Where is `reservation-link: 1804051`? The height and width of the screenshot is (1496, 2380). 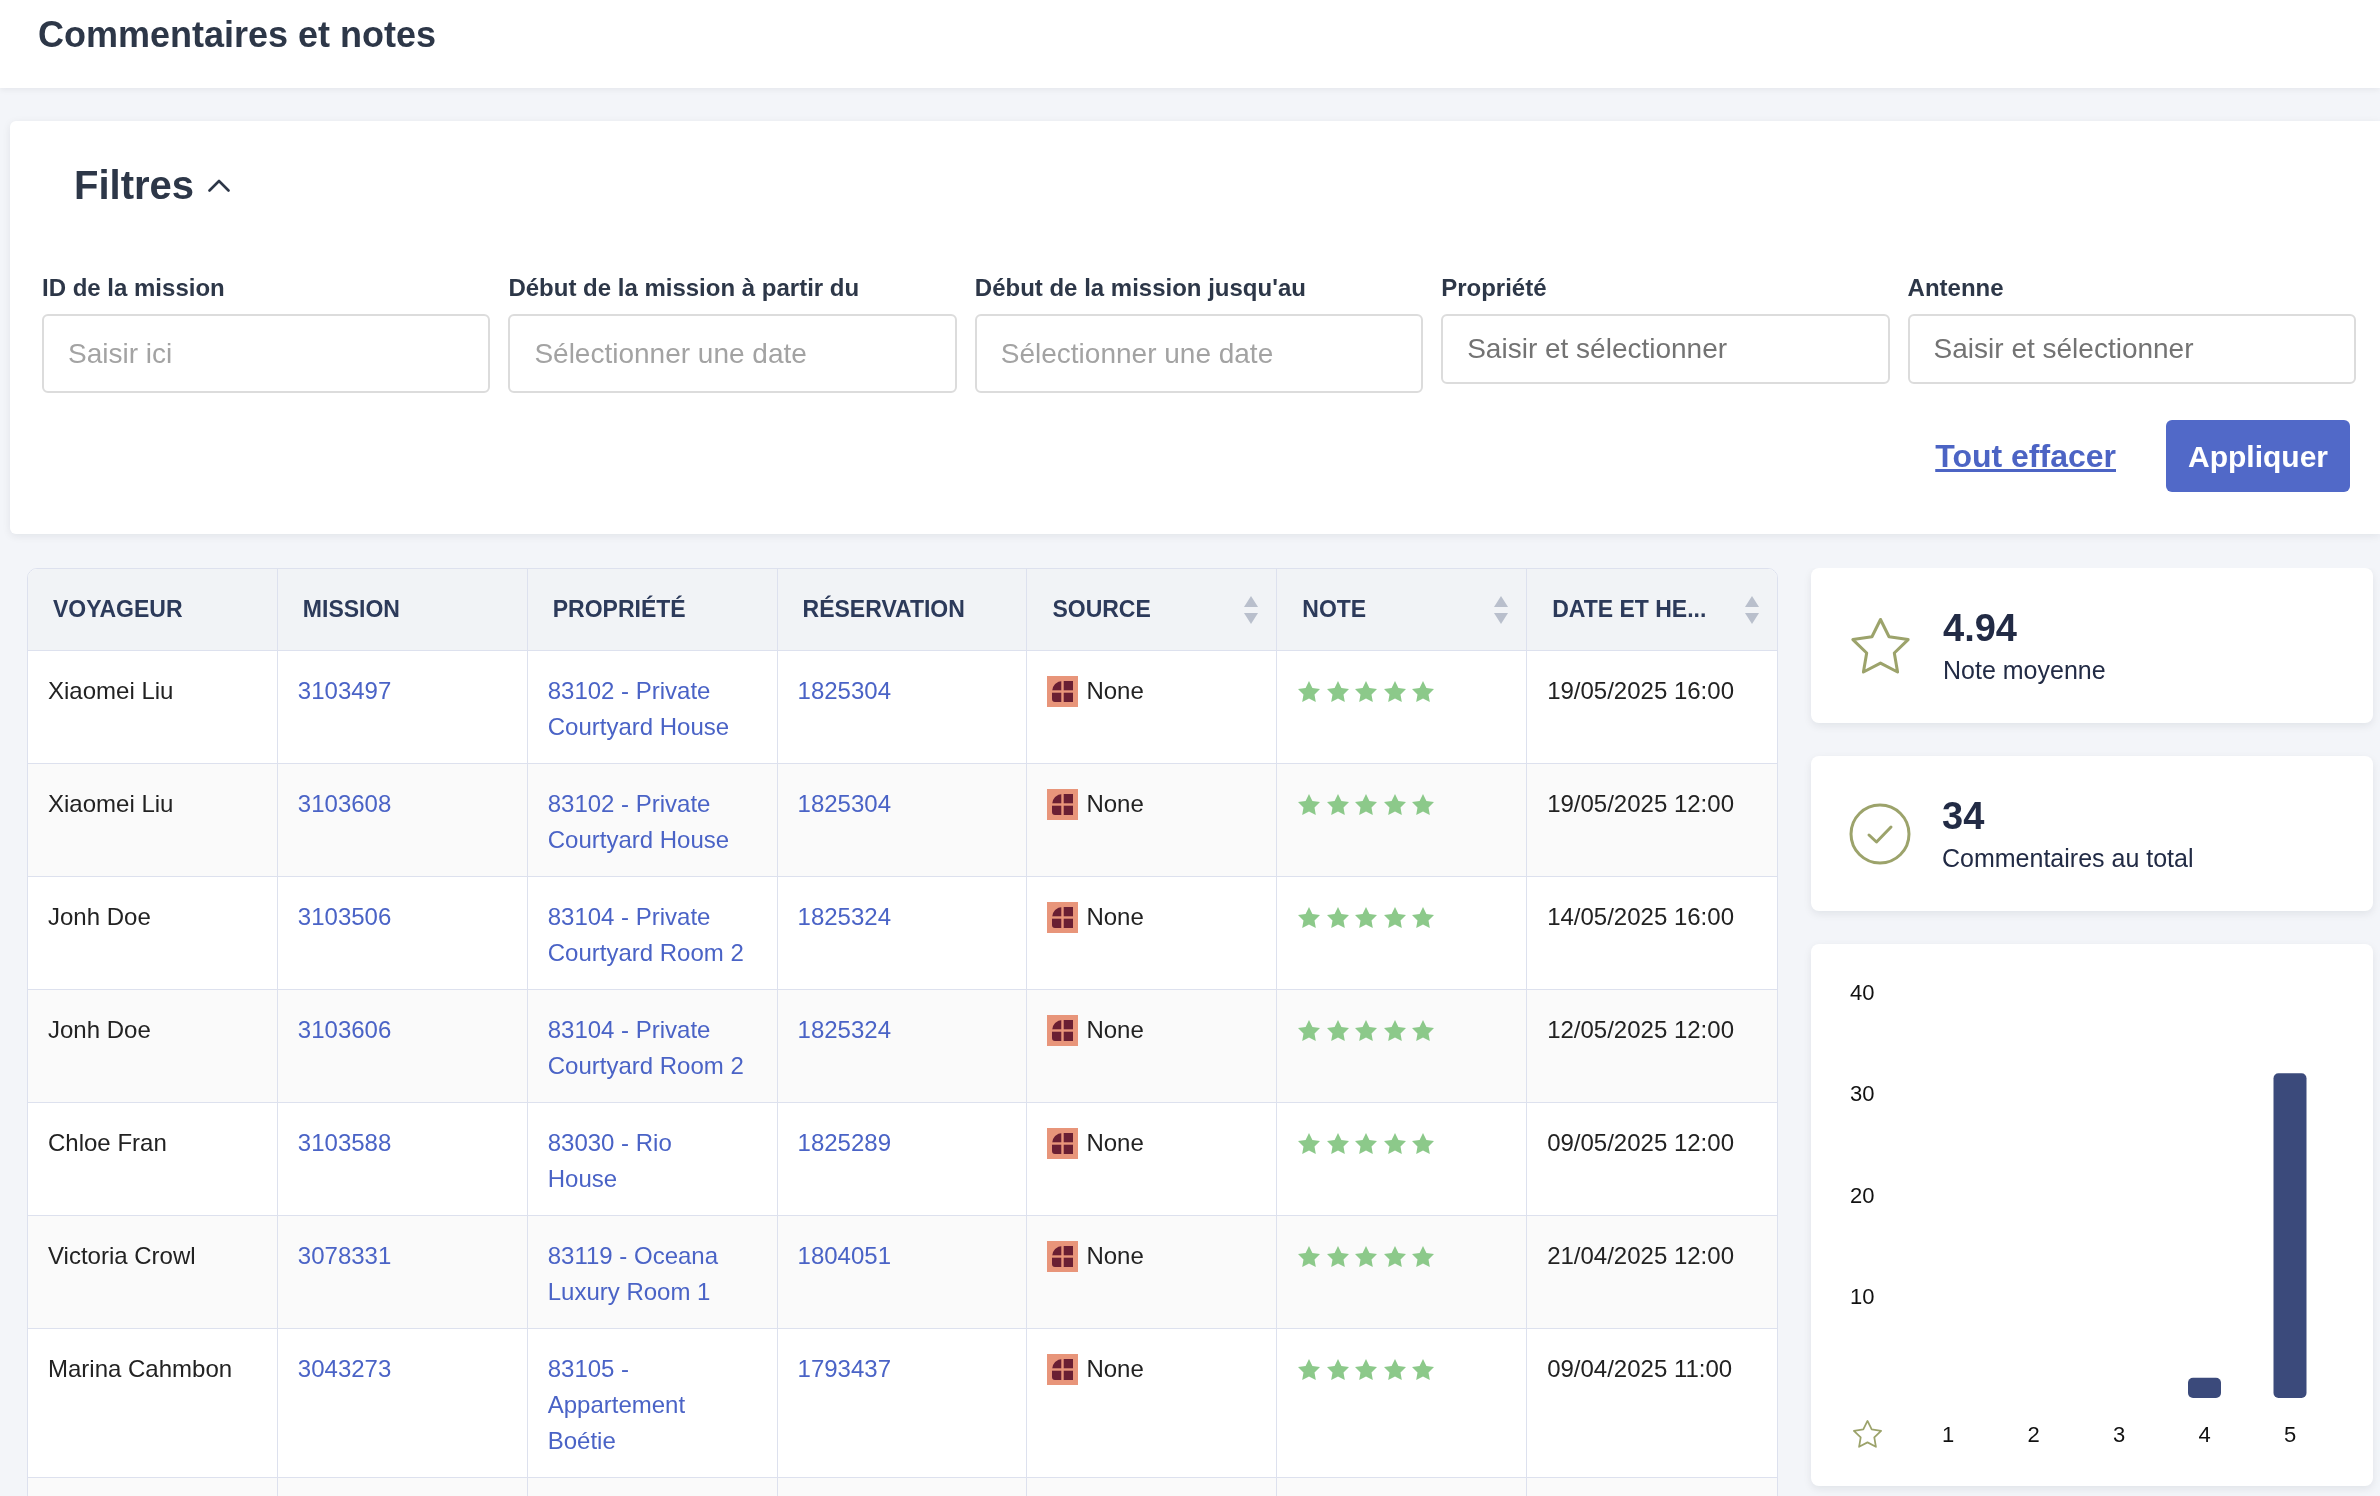
reservation-link: 1804051 is located at coordinates (844, 1256).